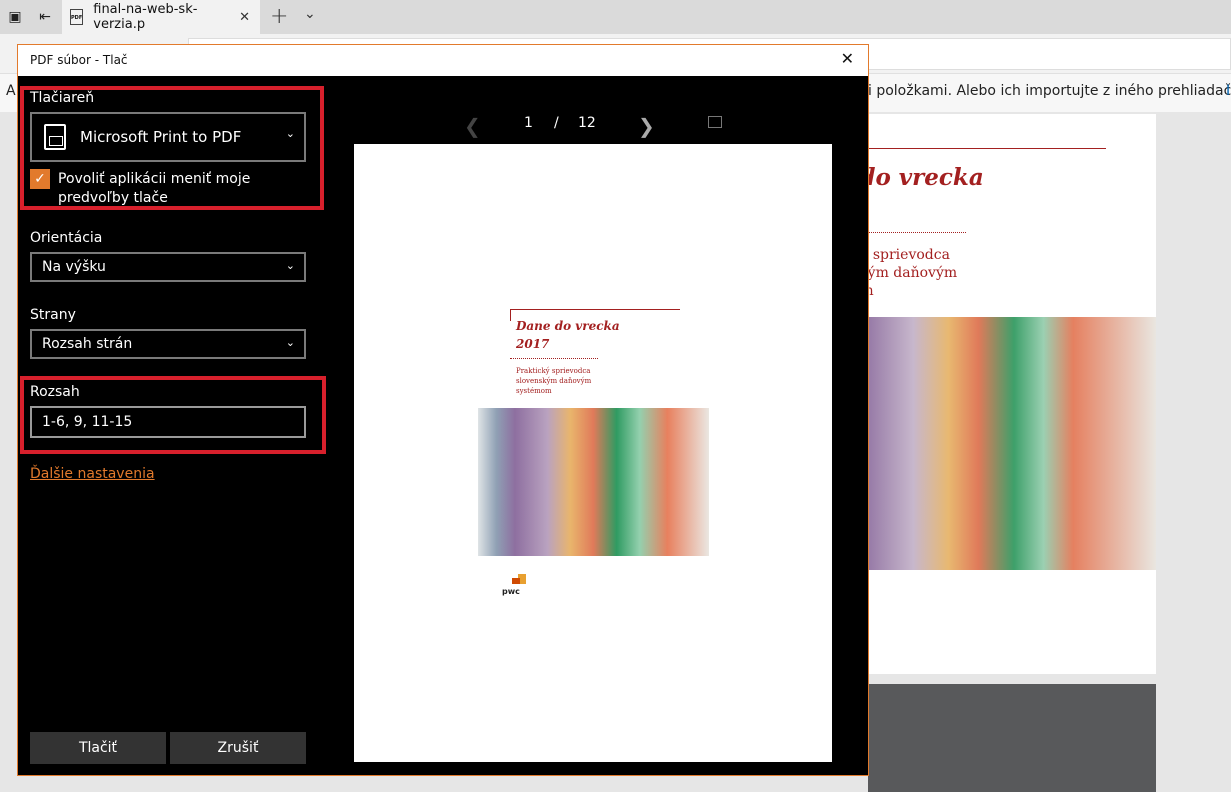  Describe the element at coordinates (161, 137) in the screenshot. I see `printer-name: Microsoft Print to PDF` at that location.